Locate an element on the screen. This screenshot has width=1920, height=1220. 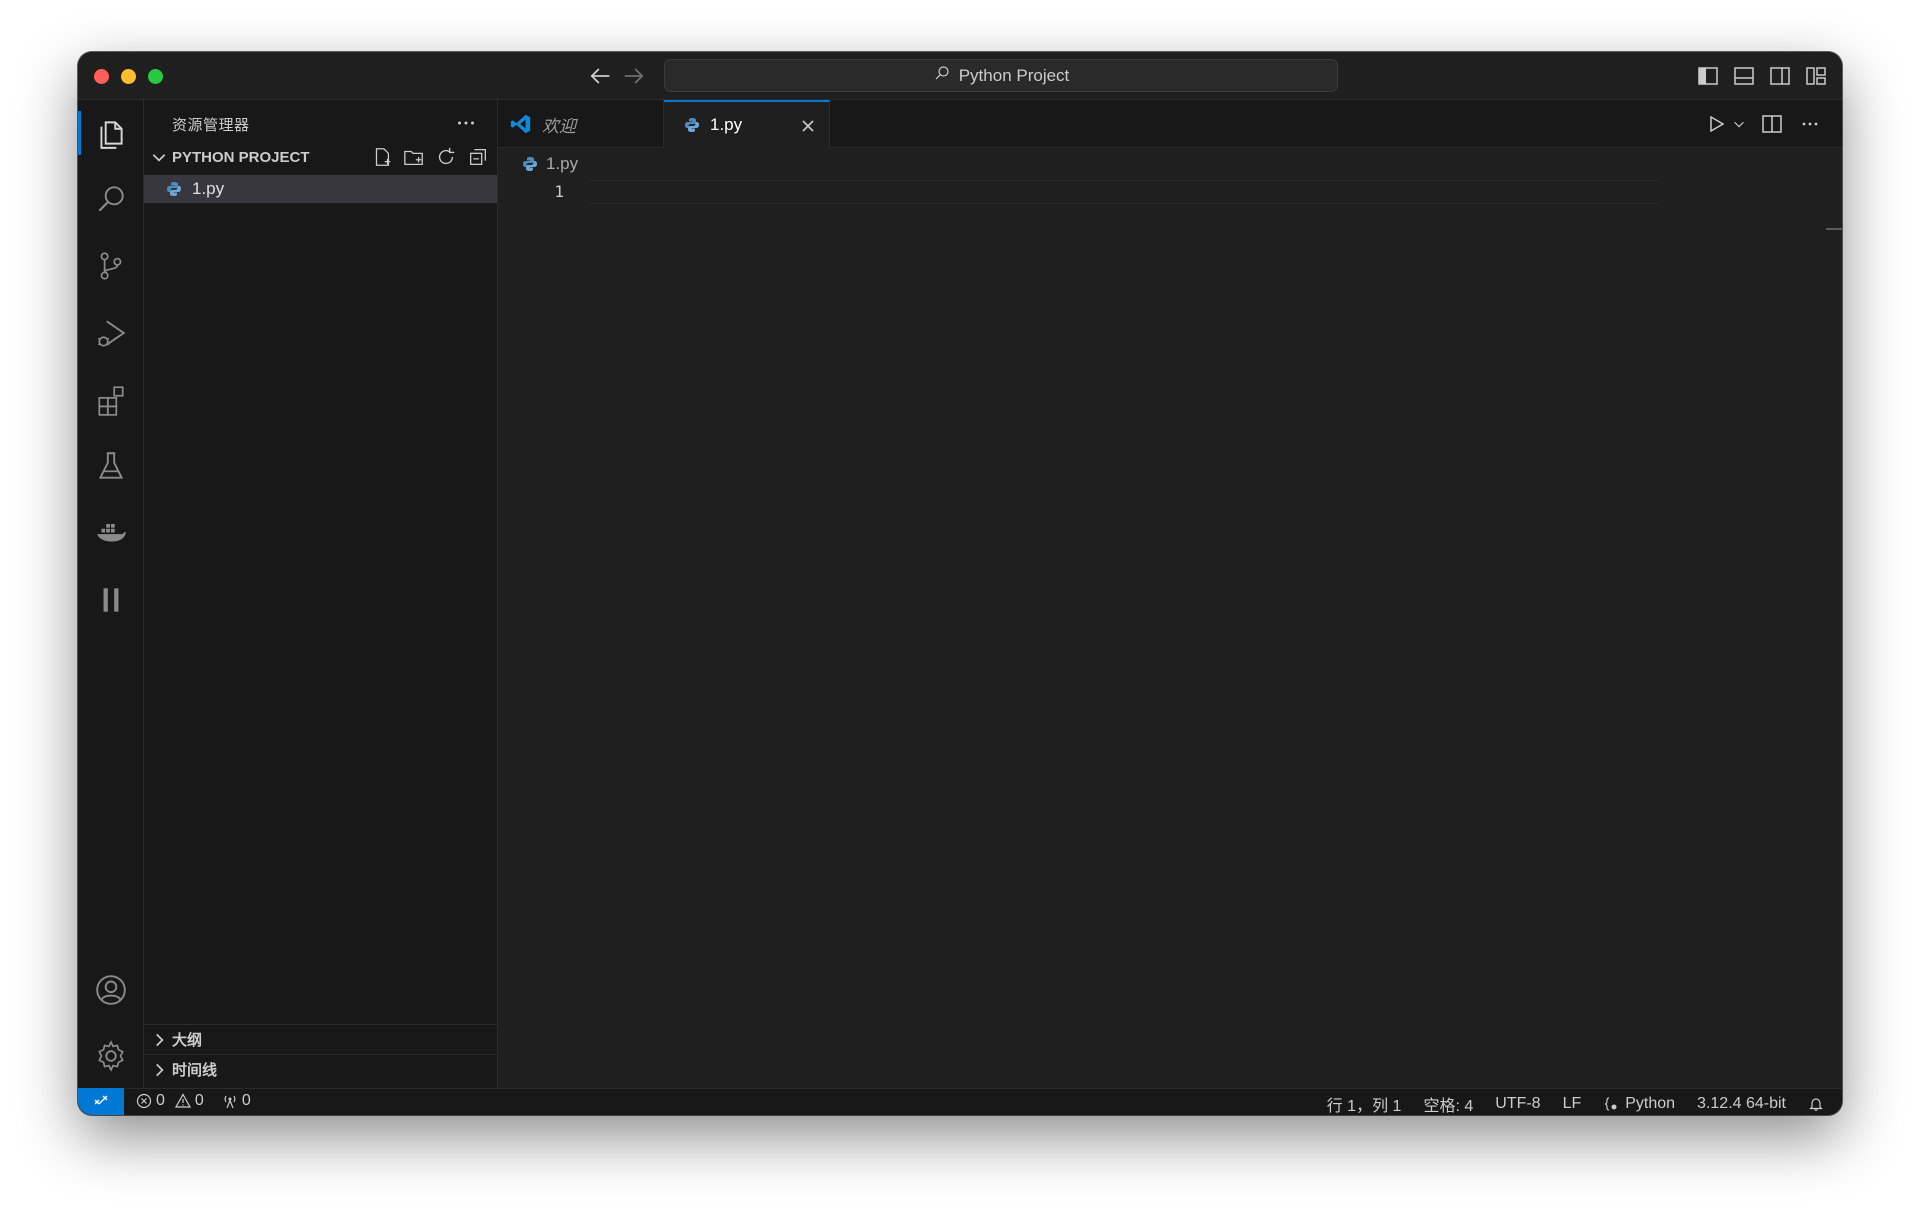
editor-tabs: 欢迎 1.py is located at coordinates (1170, 124).